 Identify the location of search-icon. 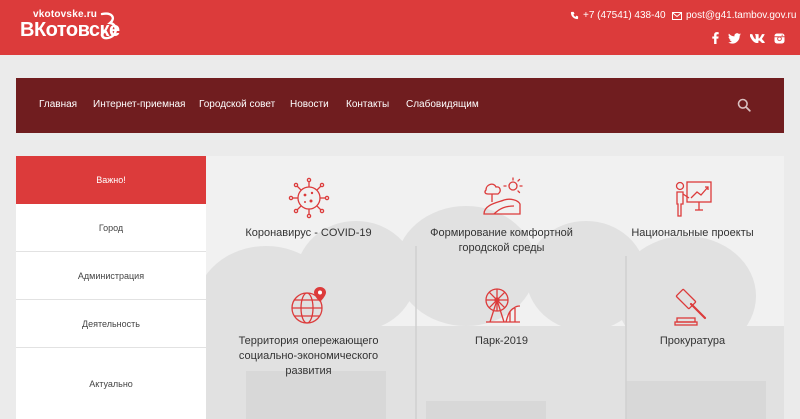
(744, 105).